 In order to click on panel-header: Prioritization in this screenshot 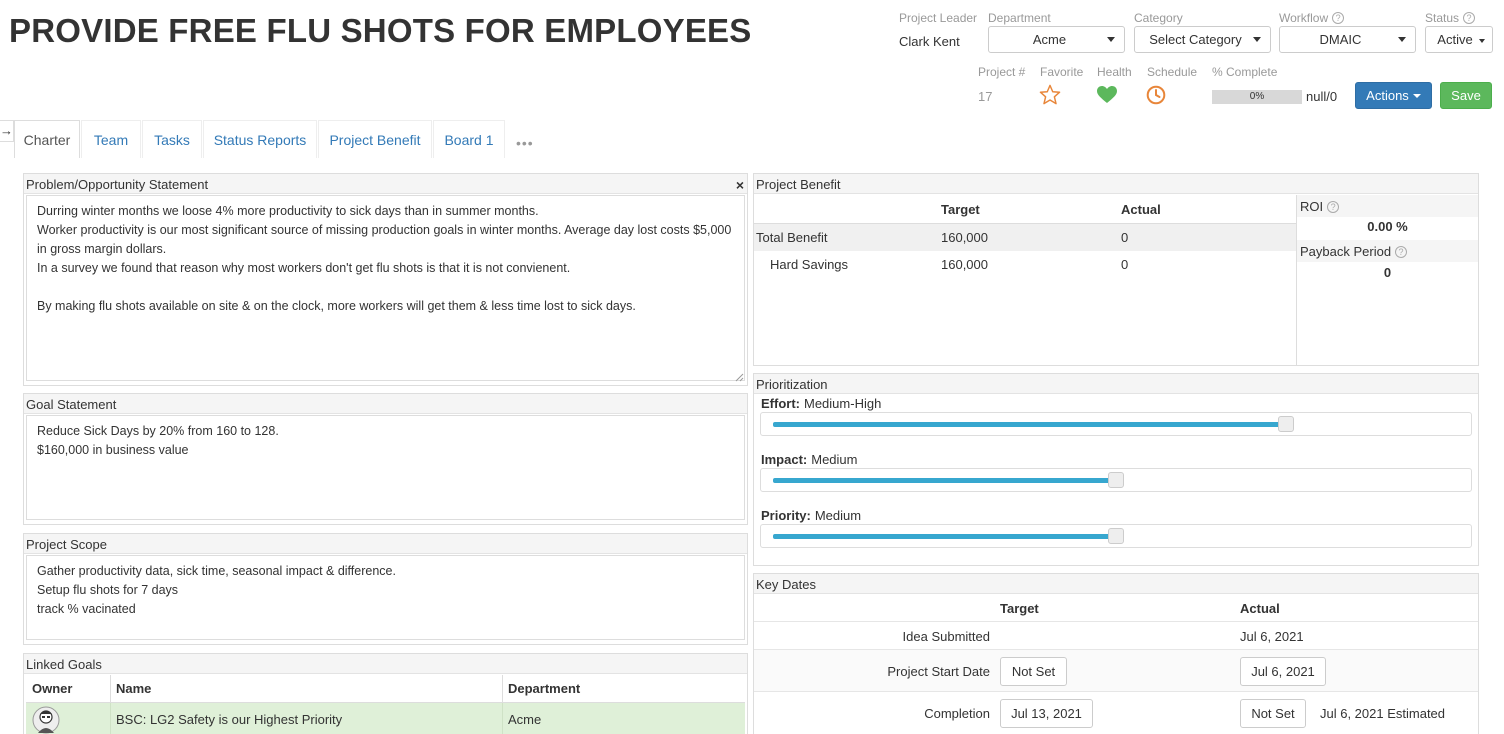, I will do `click(1116, 384)`.